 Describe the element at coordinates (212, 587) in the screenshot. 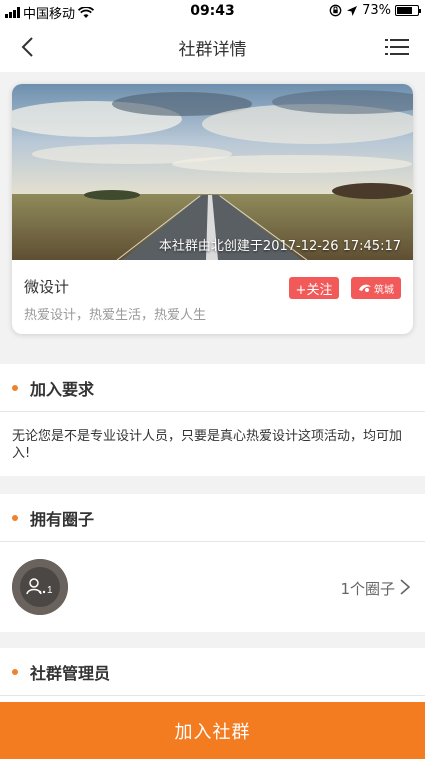

I see `circle-list-row: 1 1个圈子` at that location.